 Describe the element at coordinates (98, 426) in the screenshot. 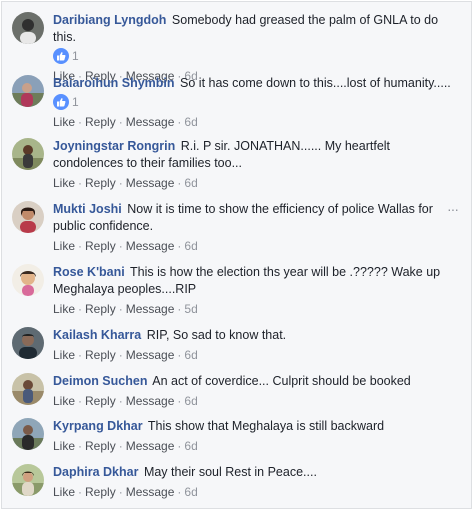

I see `comment-author-link: Kyrpang Dkhar` at that location.